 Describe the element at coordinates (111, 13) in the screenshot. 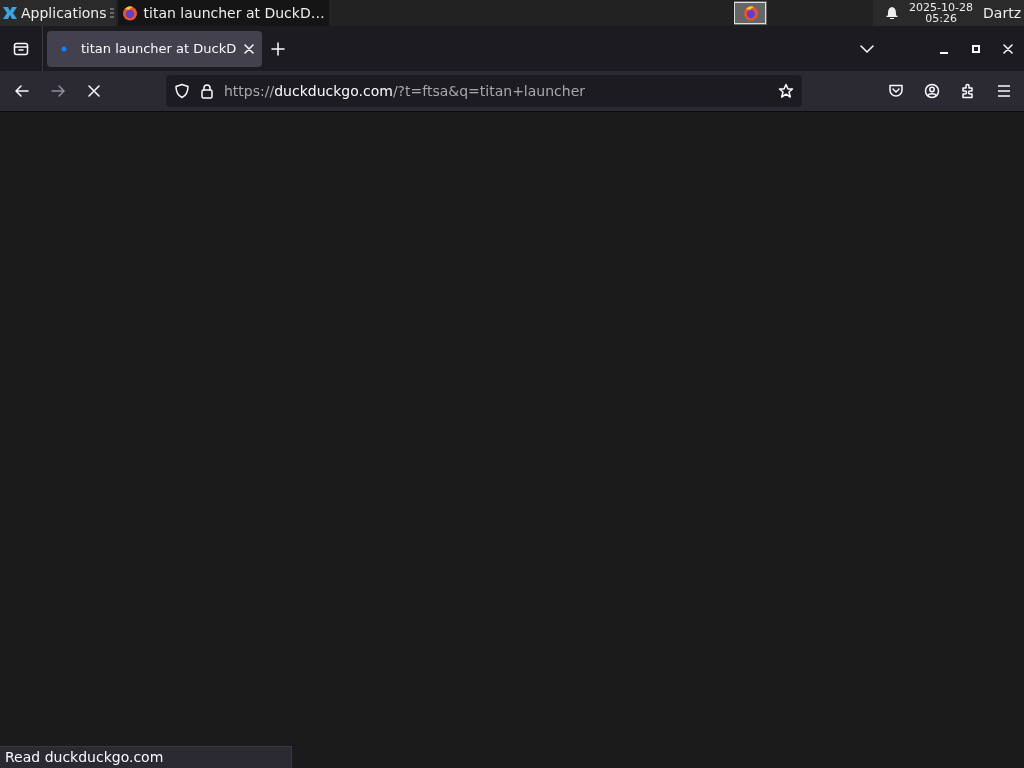

I see `handle-icon` at that location.